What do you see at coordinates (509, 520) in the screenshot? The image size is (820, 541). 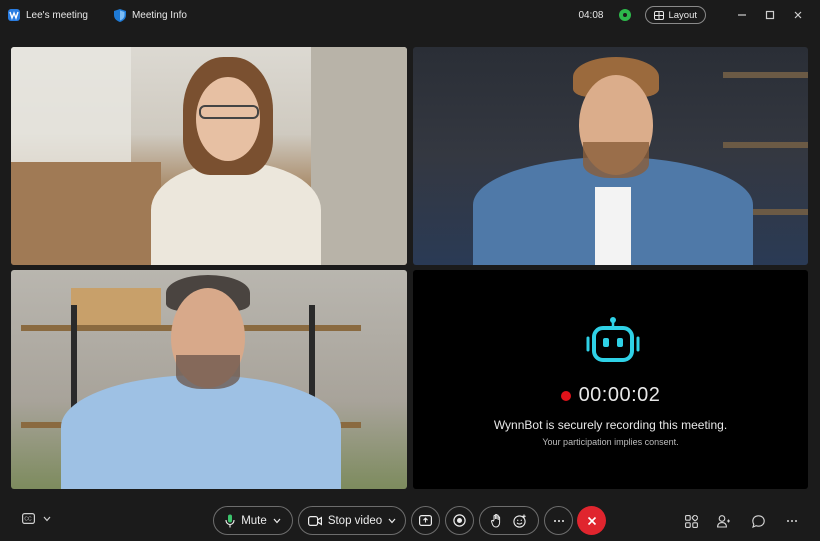 I see `raise-hand-reactions-group` at bounding box center [509, 520].